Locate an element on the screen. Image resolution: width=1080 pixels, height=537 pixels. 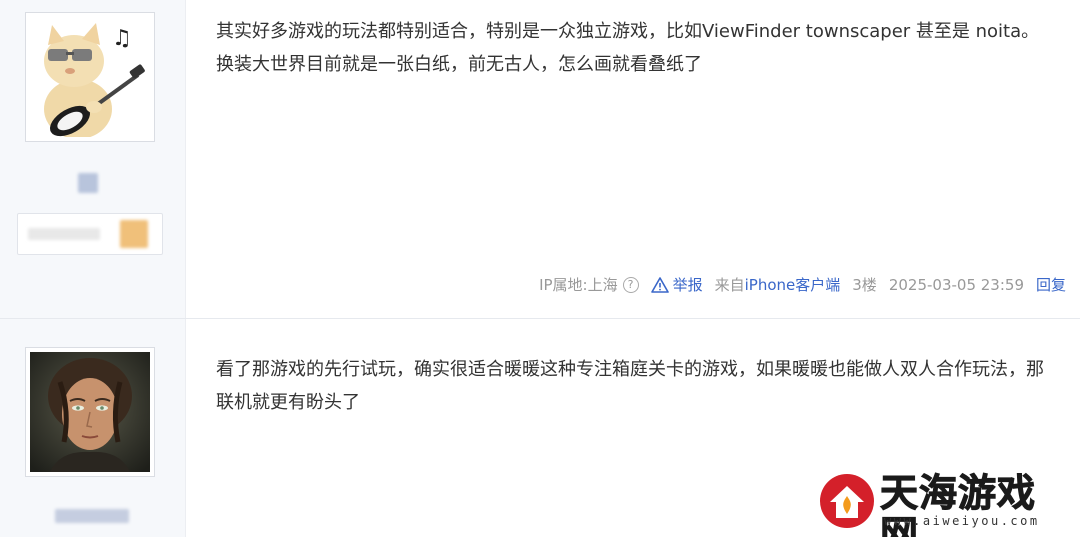
user-sidebar is located at coordinates (93, 428).